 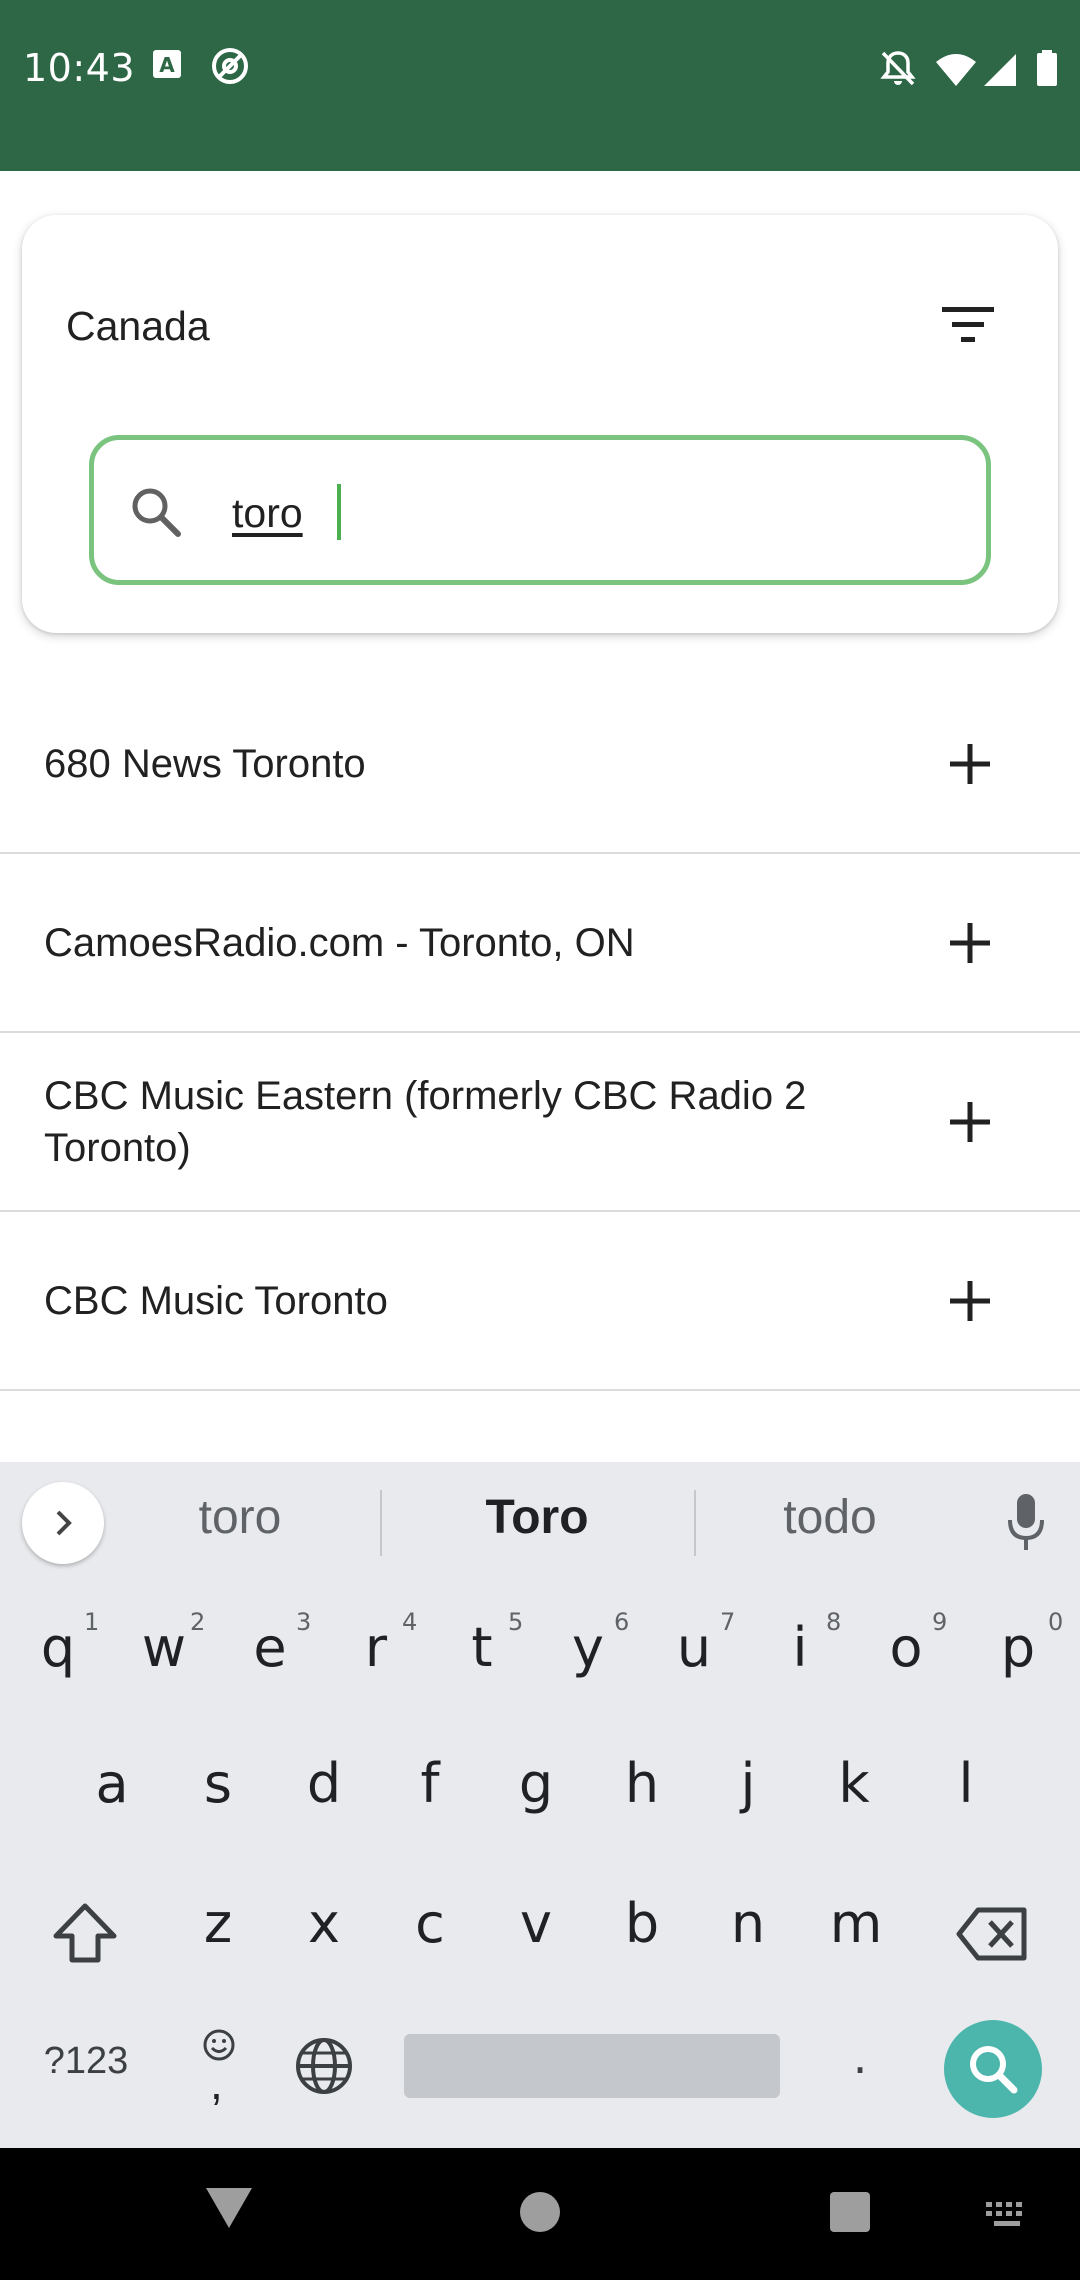 I want to click on key-j: j, so click(x=748, y=1783).